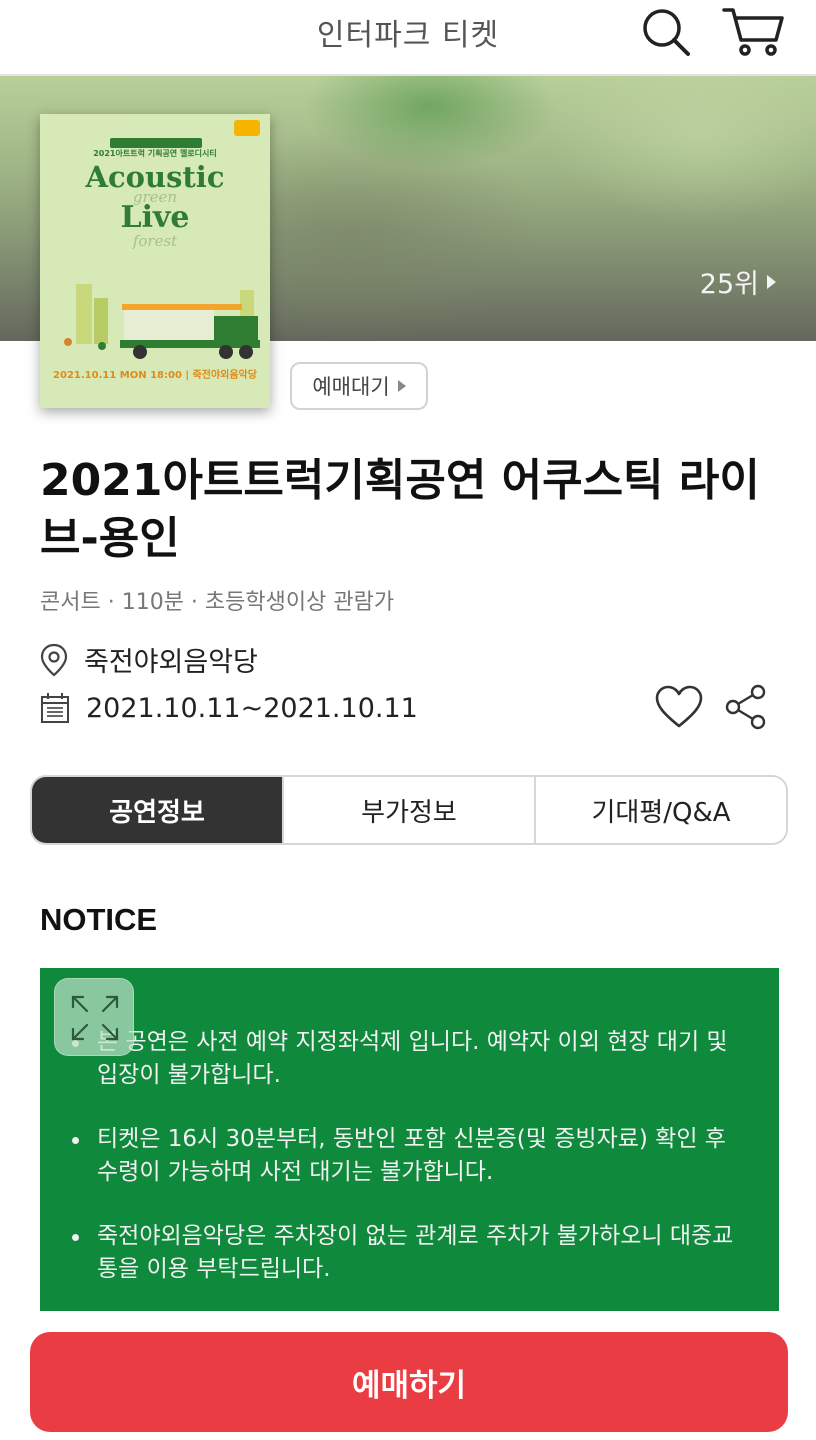 This screenshot has height=1440, width=816. I want to click on tab-additional-info: 부가정보, so click(408, 810).